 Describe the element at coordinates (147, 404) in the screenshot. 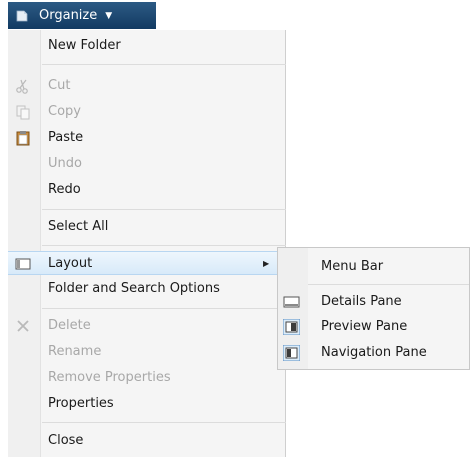

I see `menu-item-properties: Properties` at that location.